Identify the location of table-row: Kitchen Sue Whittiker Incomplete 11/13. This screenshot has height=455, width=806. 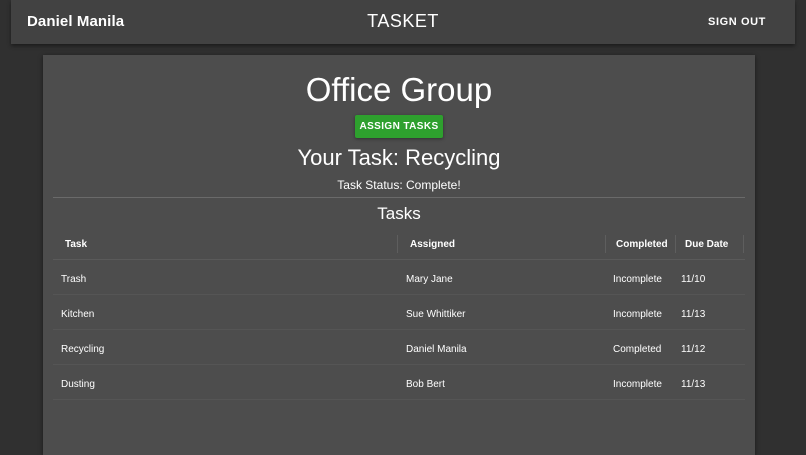
(399, 312).